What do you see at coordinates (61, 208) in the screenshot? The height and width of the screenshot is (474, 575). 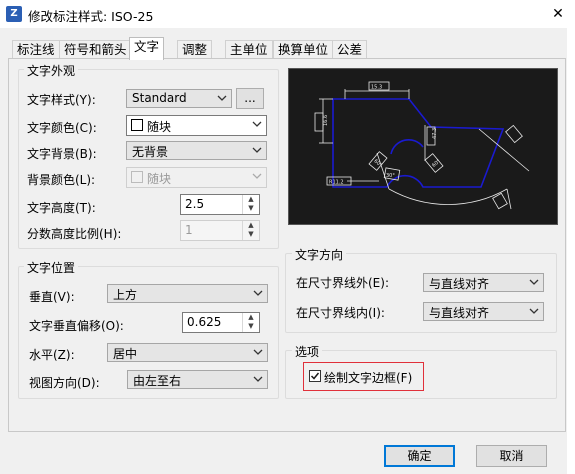 I see `text-height-label: 文字高度(T):` at bounding box center [61, 208].